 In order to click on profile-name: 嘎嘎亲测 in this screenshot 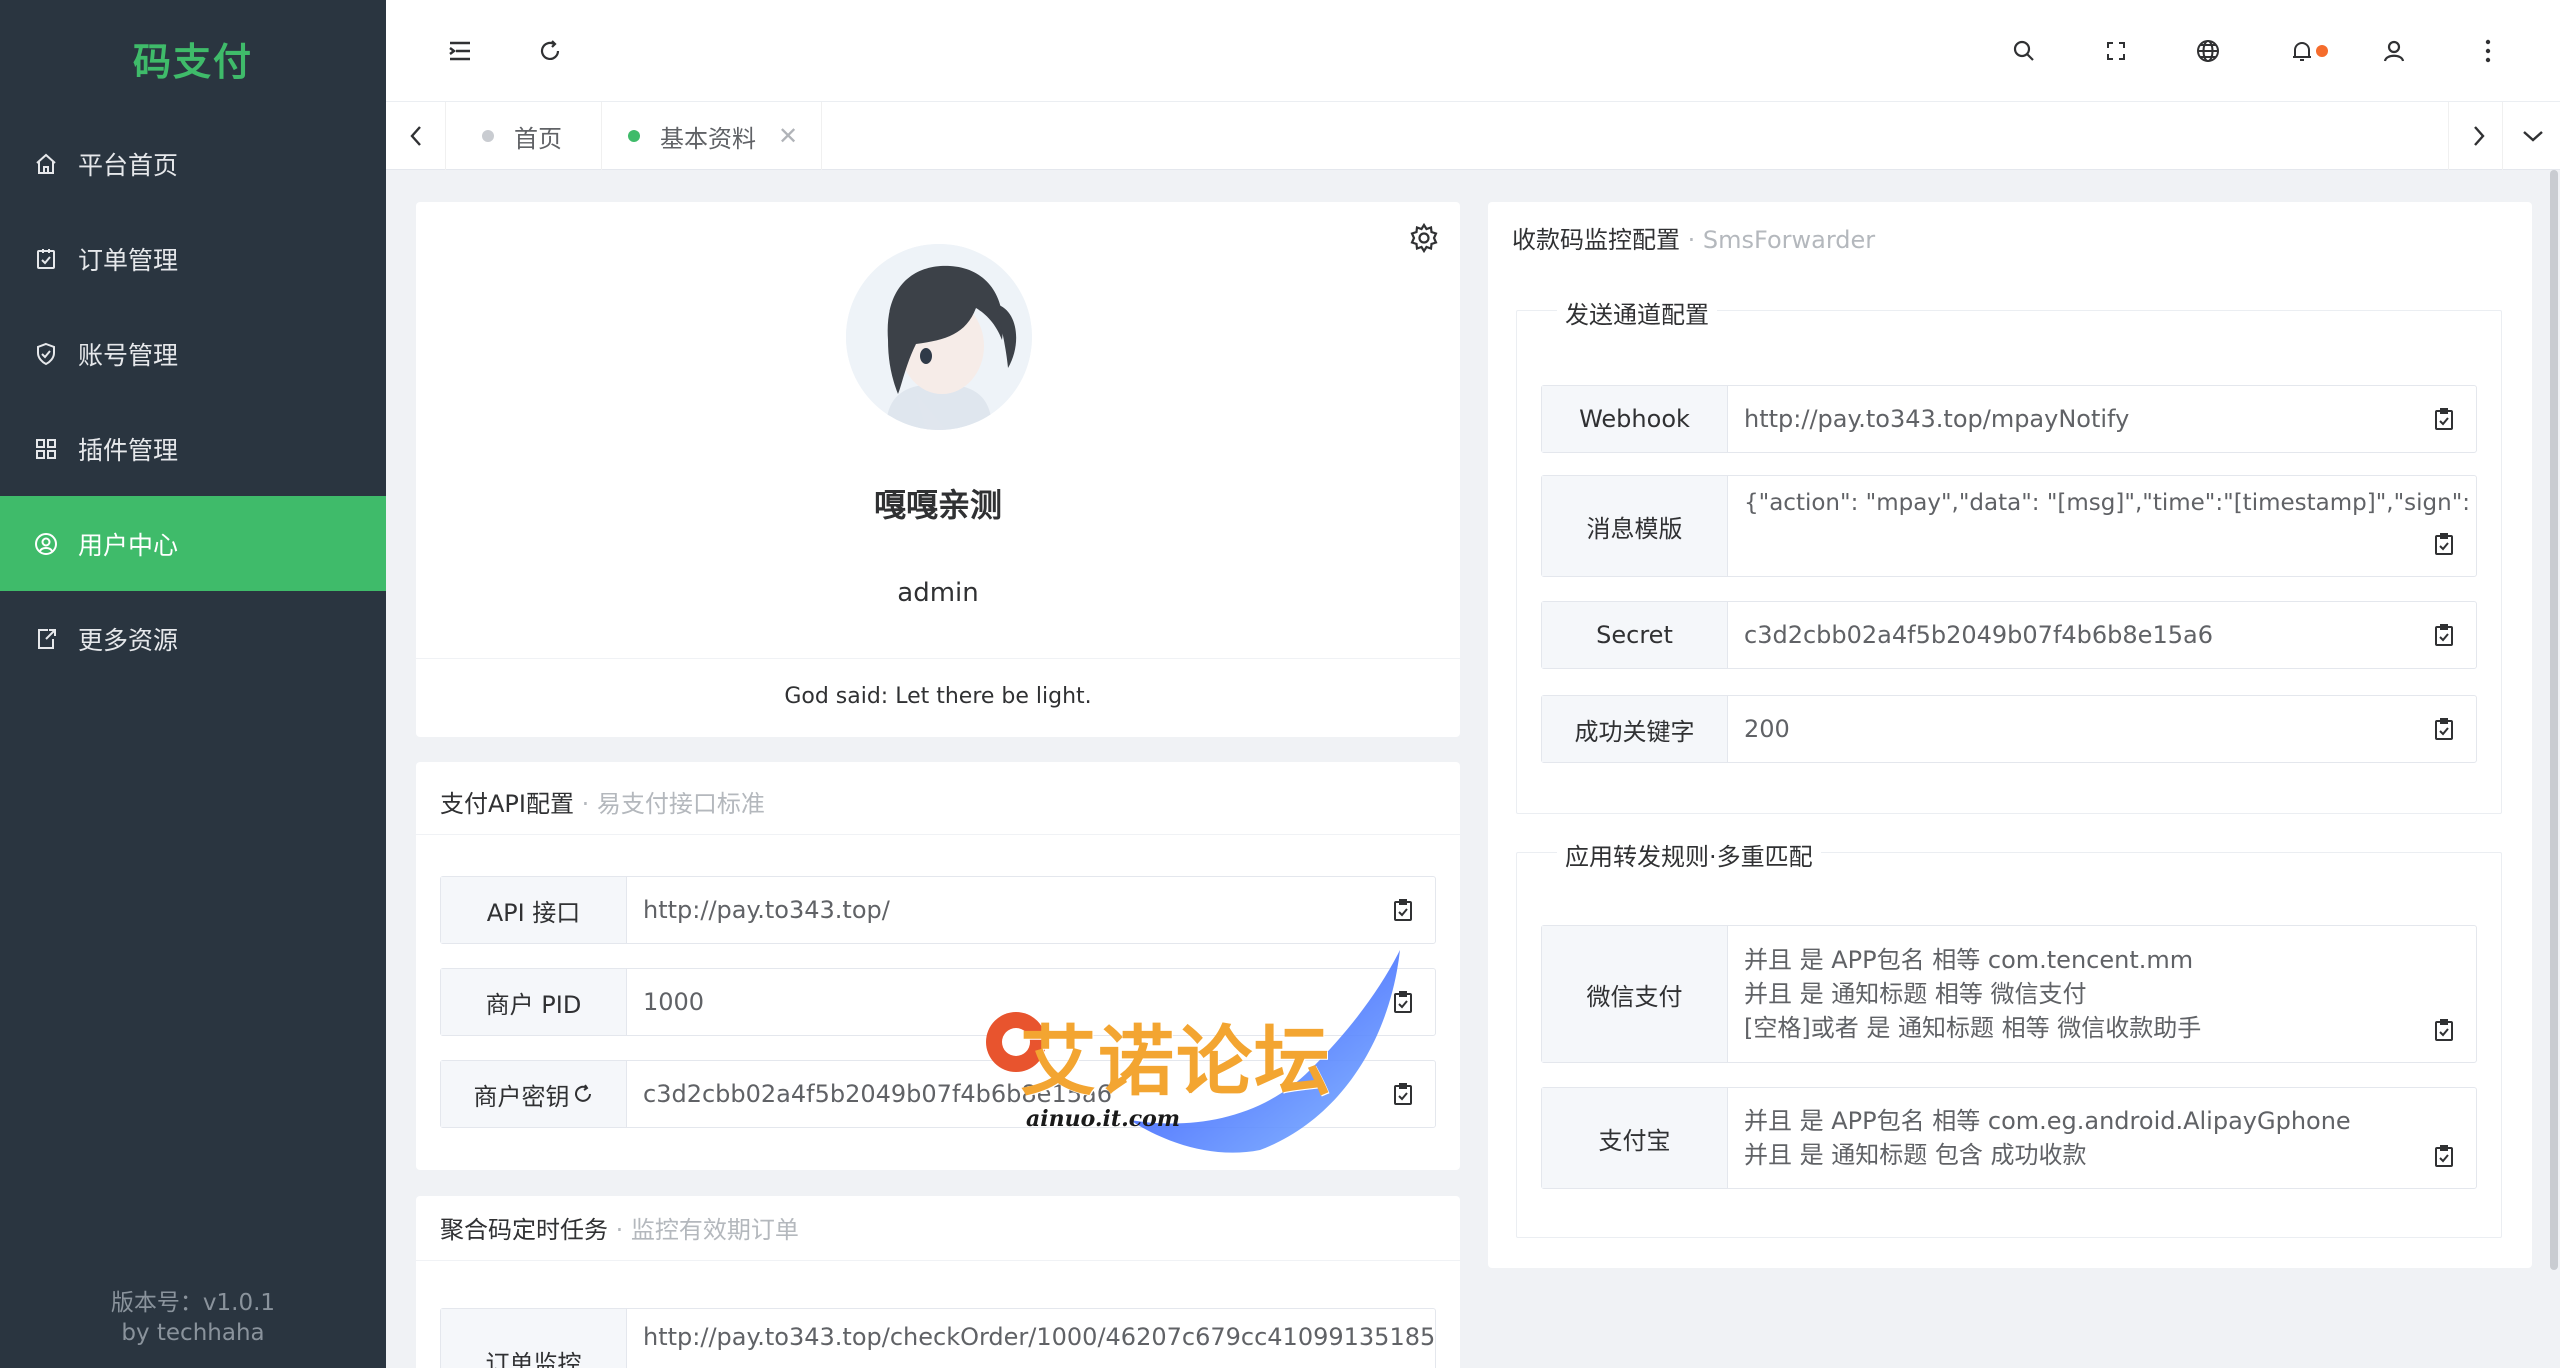, I will do `click(937, 505)`.